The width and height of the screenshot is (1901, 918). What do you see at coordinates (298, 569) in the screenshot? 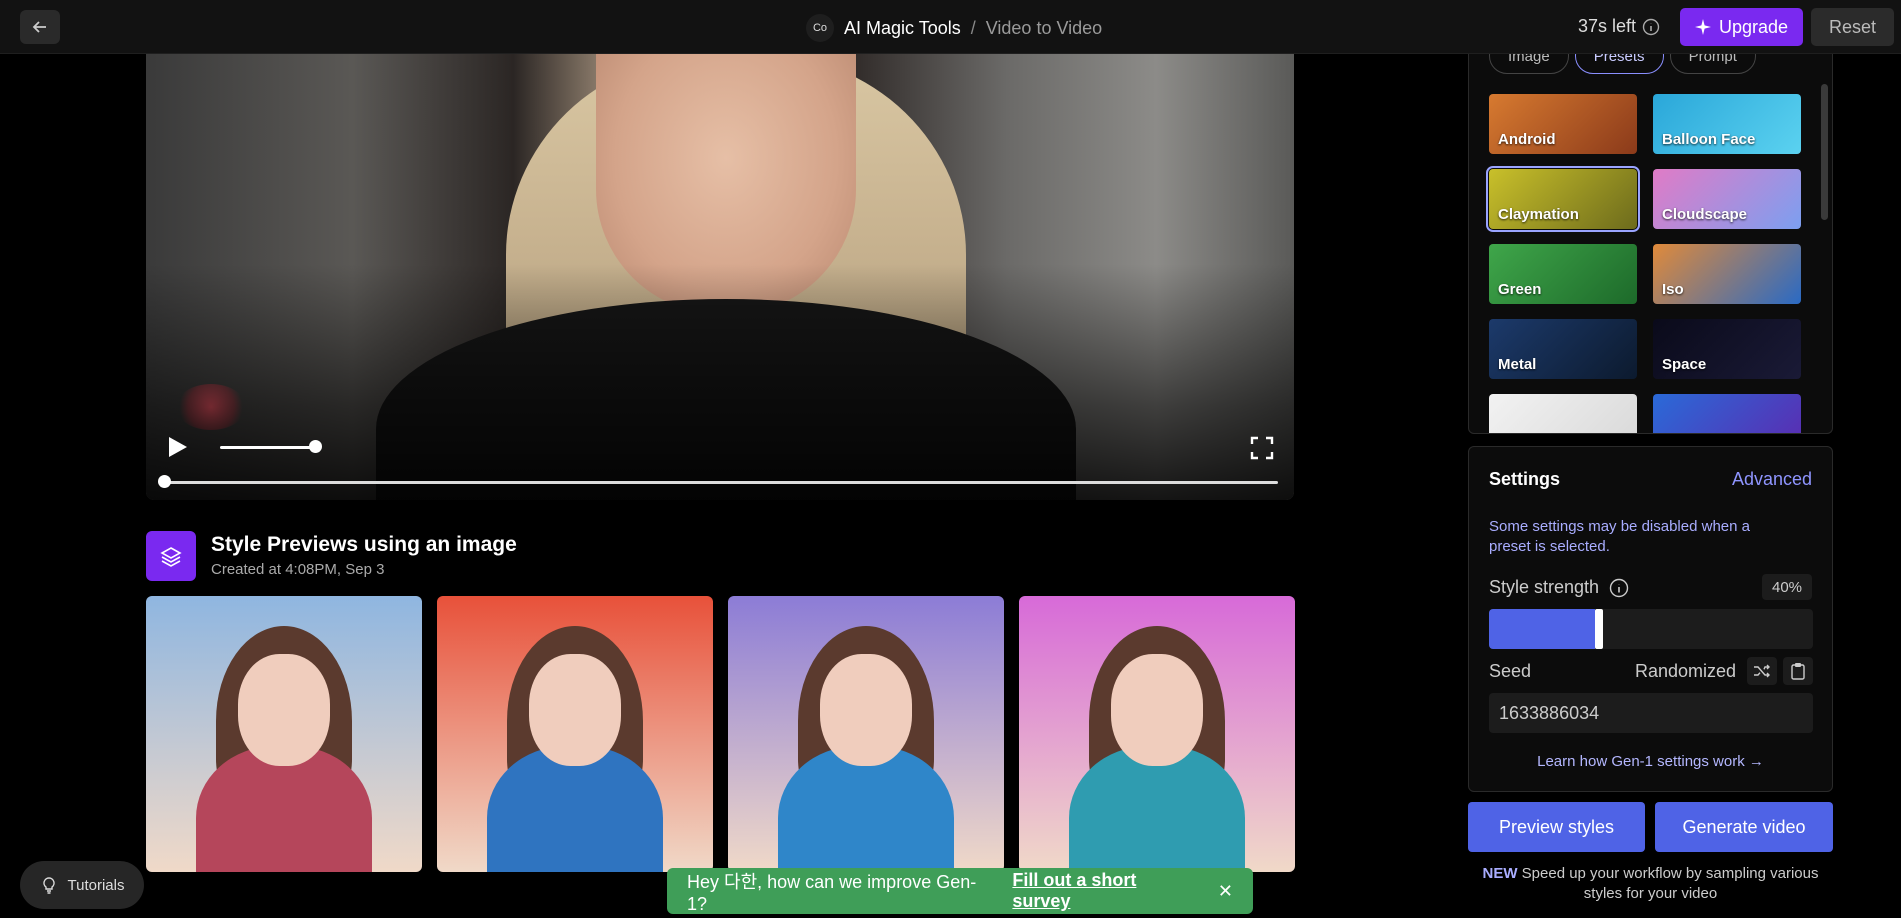
I see `previews-subtitle: Created at 4:08PM, Sep 3` at bounding box center [298, 569].